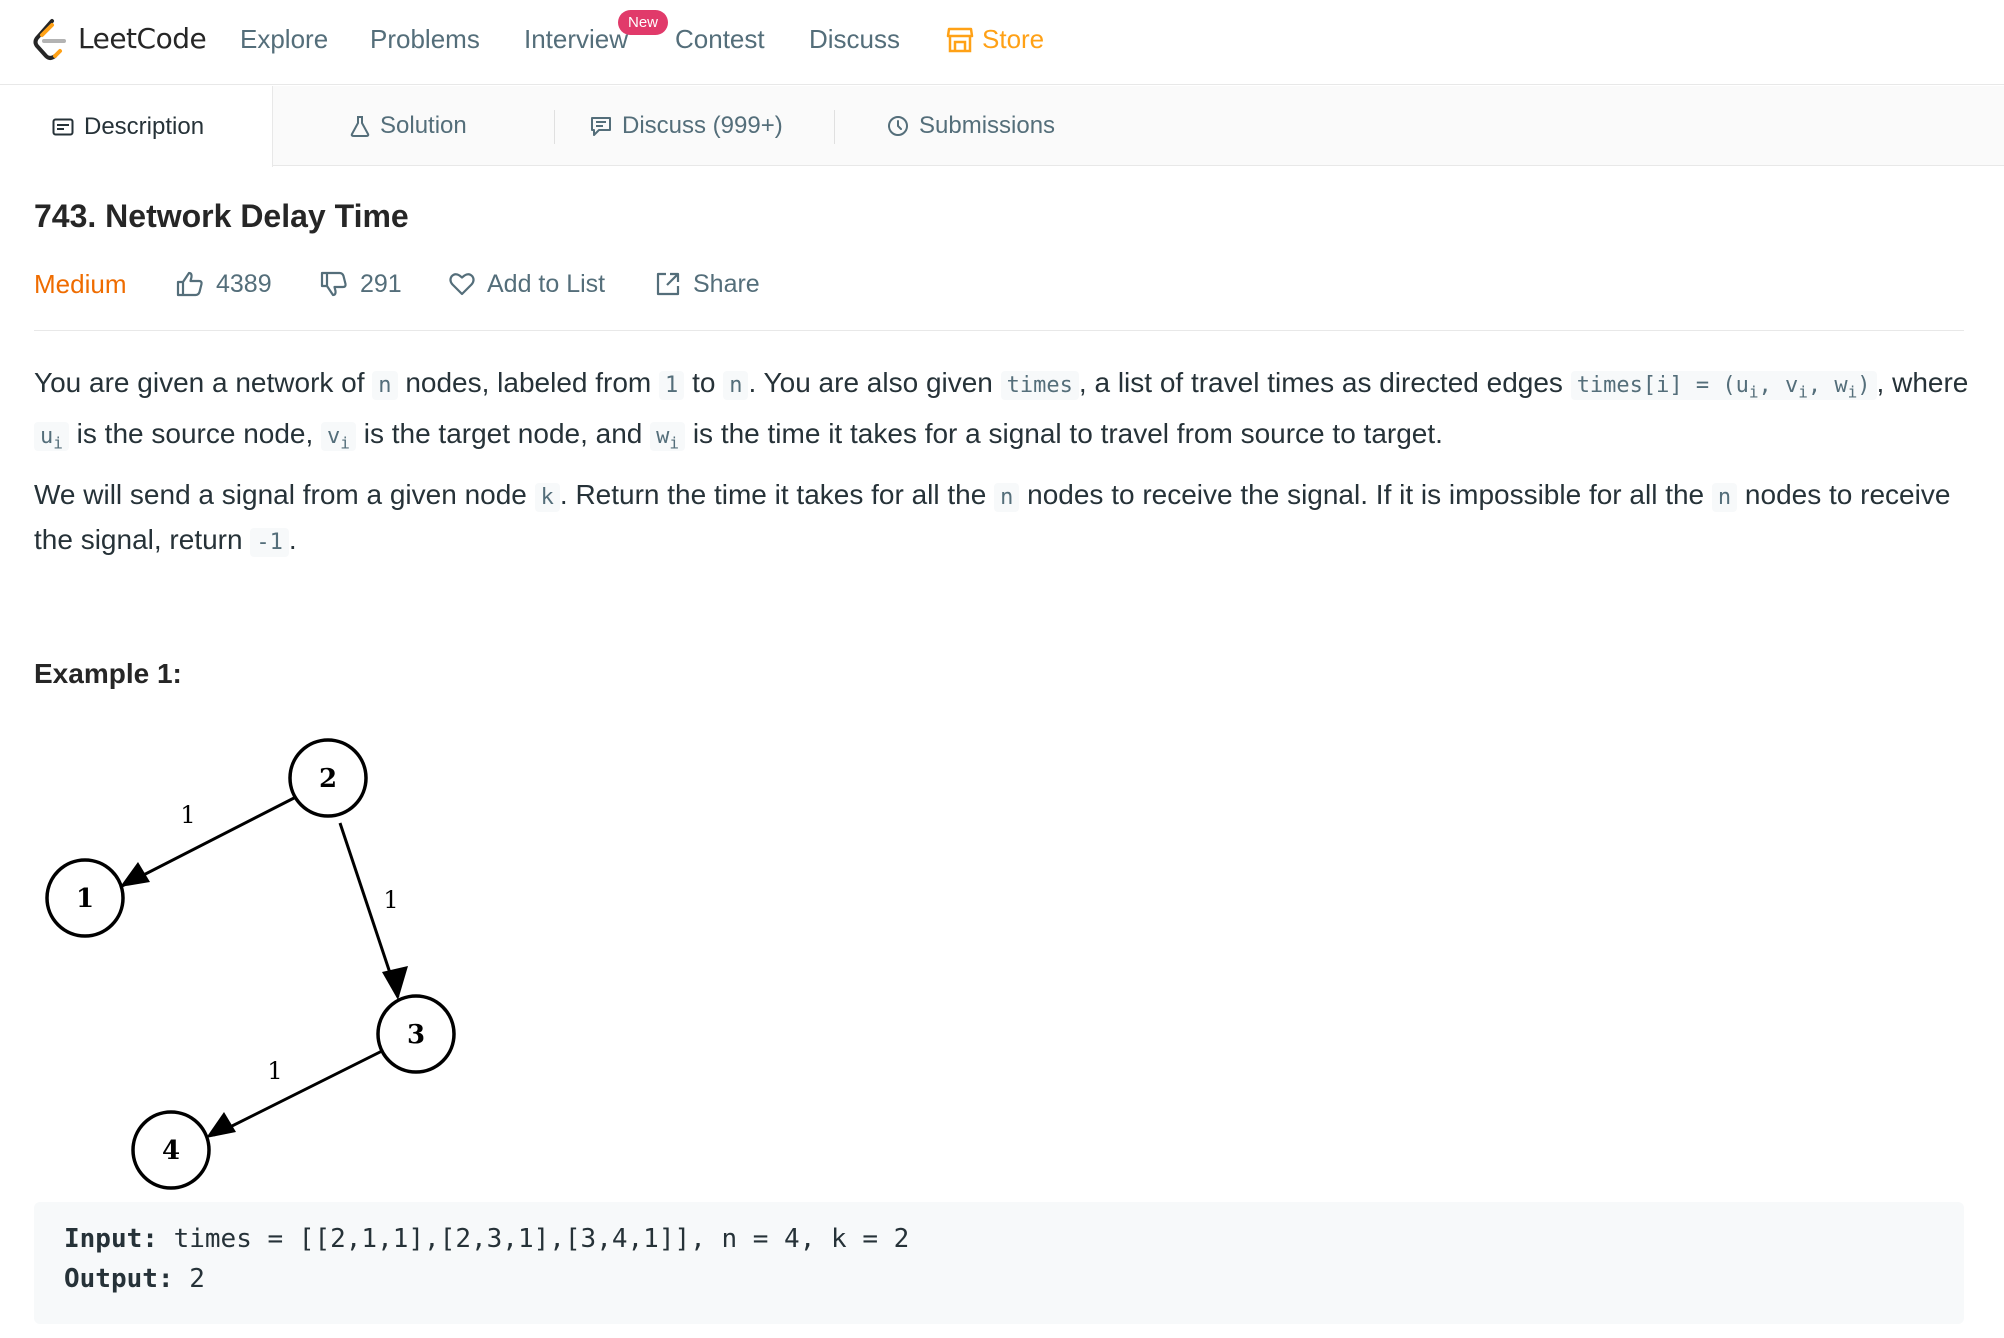  What do you see at coordinates (333, 284) in the screenshot?
I see `thumbs-down-icon` at bounding box center [333, 284].